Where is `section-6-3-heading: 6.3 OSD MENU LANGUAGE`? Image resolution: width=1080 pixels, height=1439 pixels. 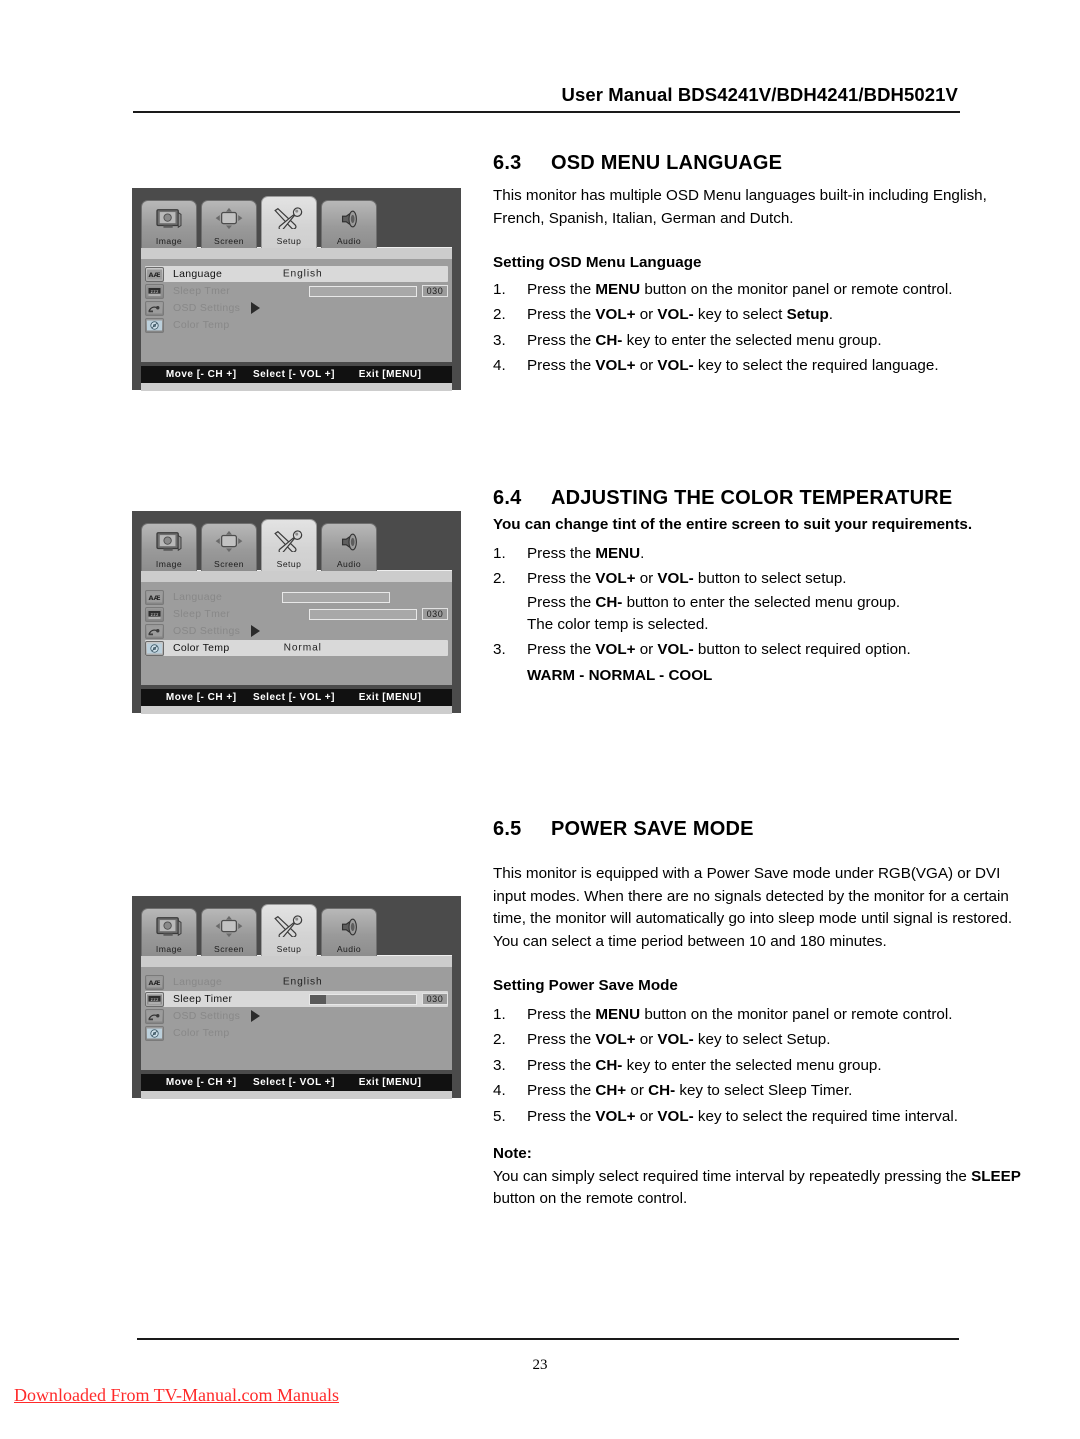 section-6-3-heading: 6.3 OSD MENU LANGUAGE is located at coordinates (760, 163).